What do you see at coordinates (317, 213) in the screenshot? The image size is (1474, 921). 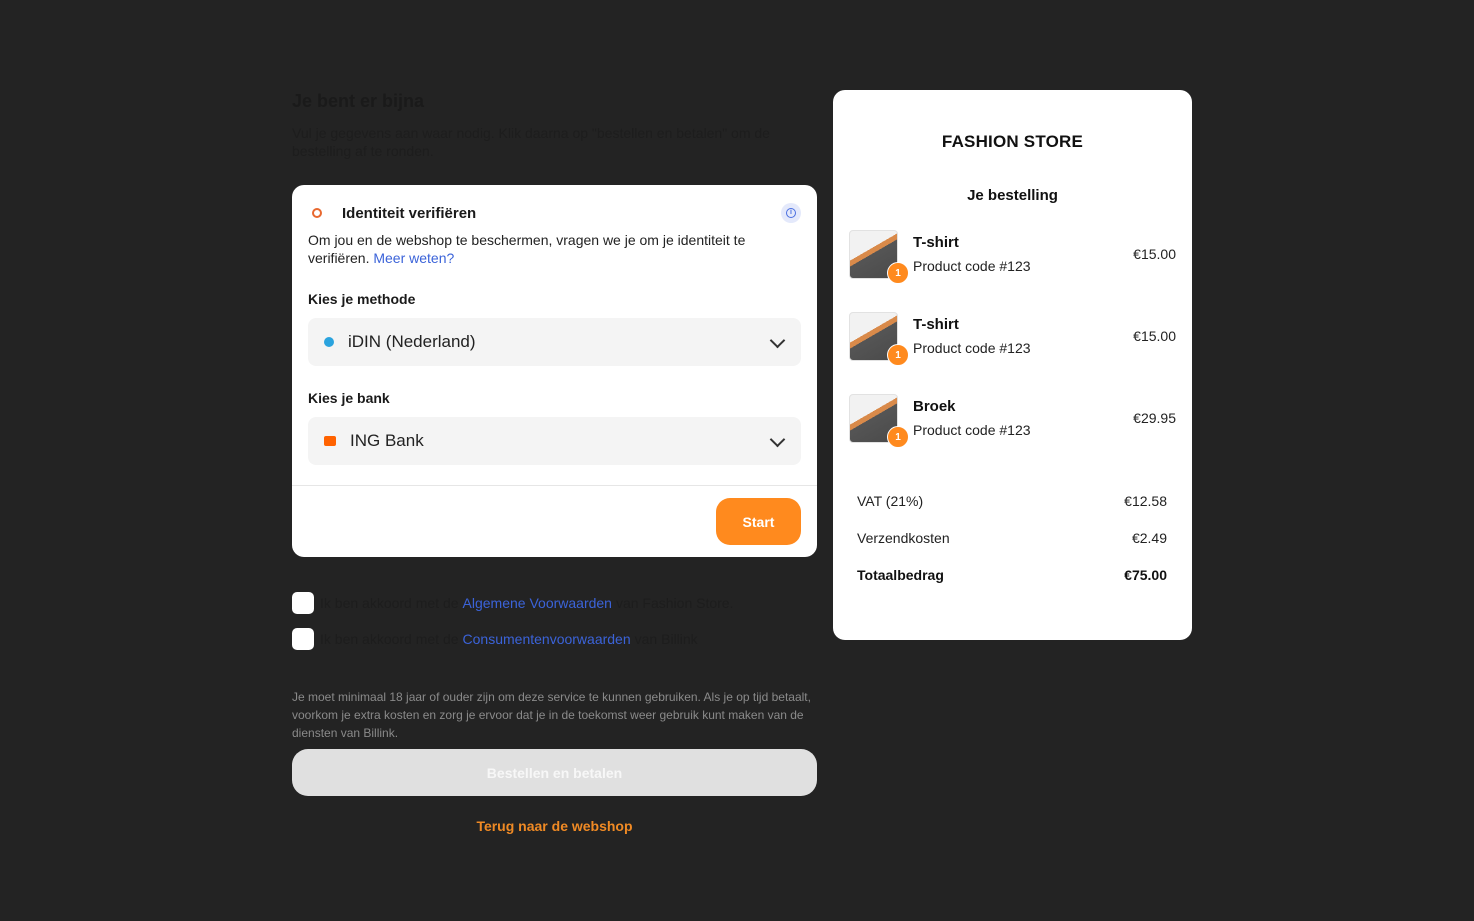 I see `status-ring-icon` at bounding box center [317, 213].